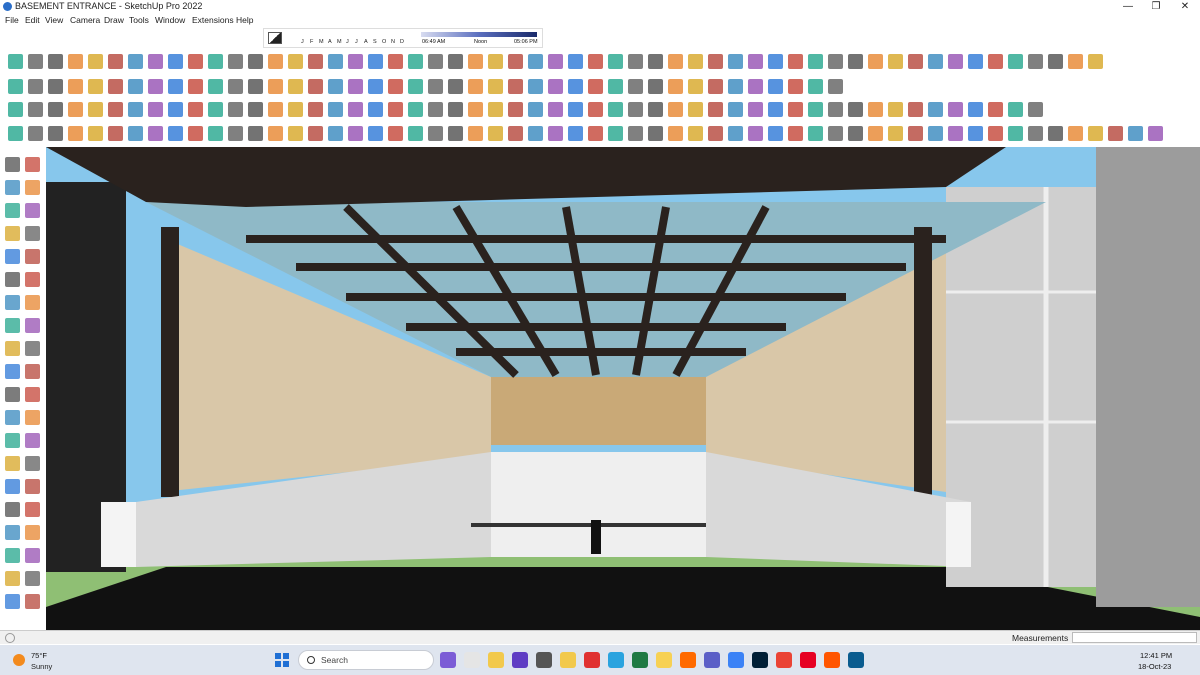  Describe the element at coordinates (114, 20) in the screenshot. I see `menu-draw: Draw` at that location.